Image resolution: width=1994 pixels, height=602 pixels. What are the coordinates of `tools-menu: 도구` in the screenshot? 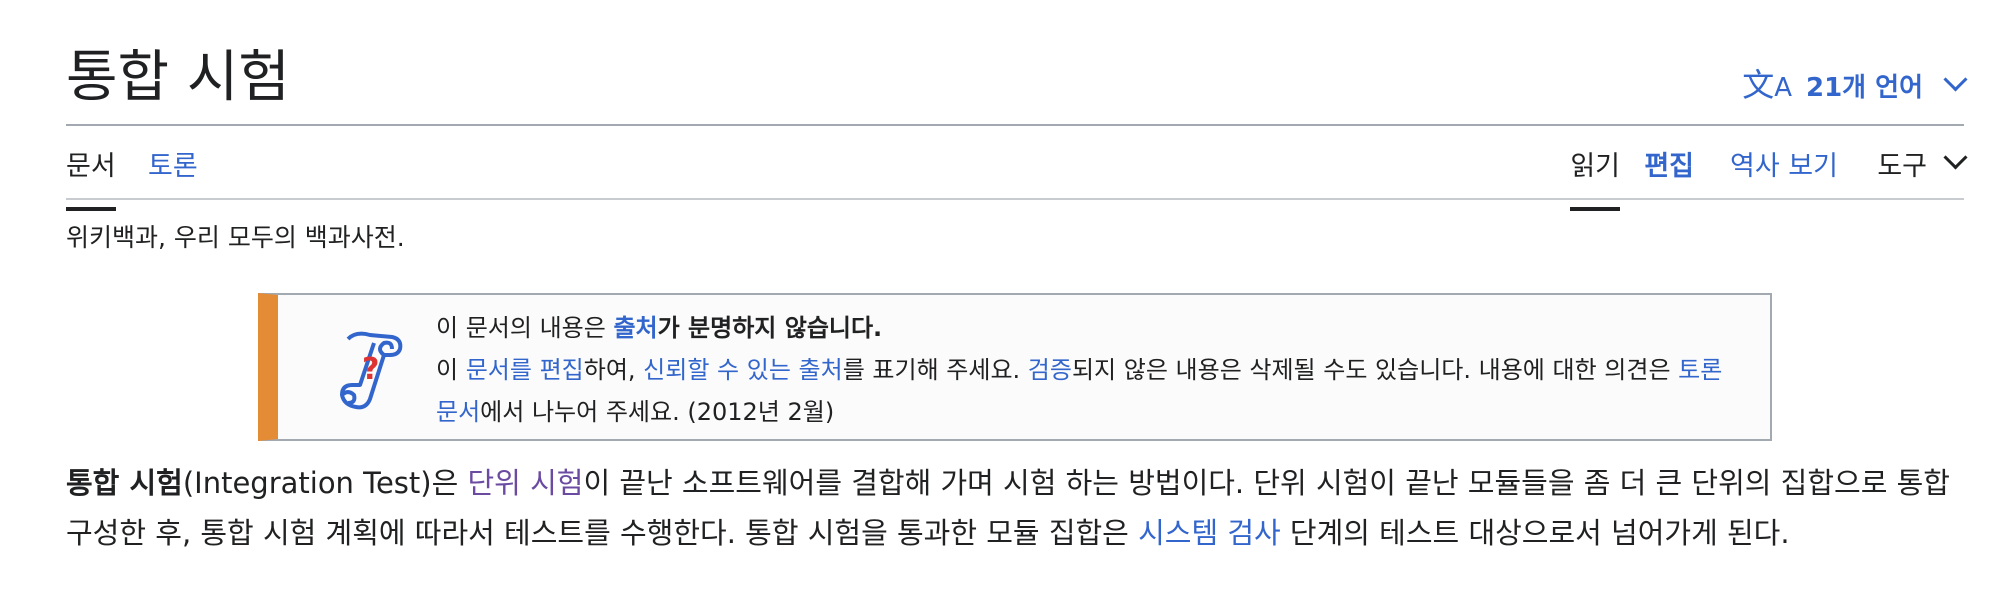 It's located at (1922, 175).